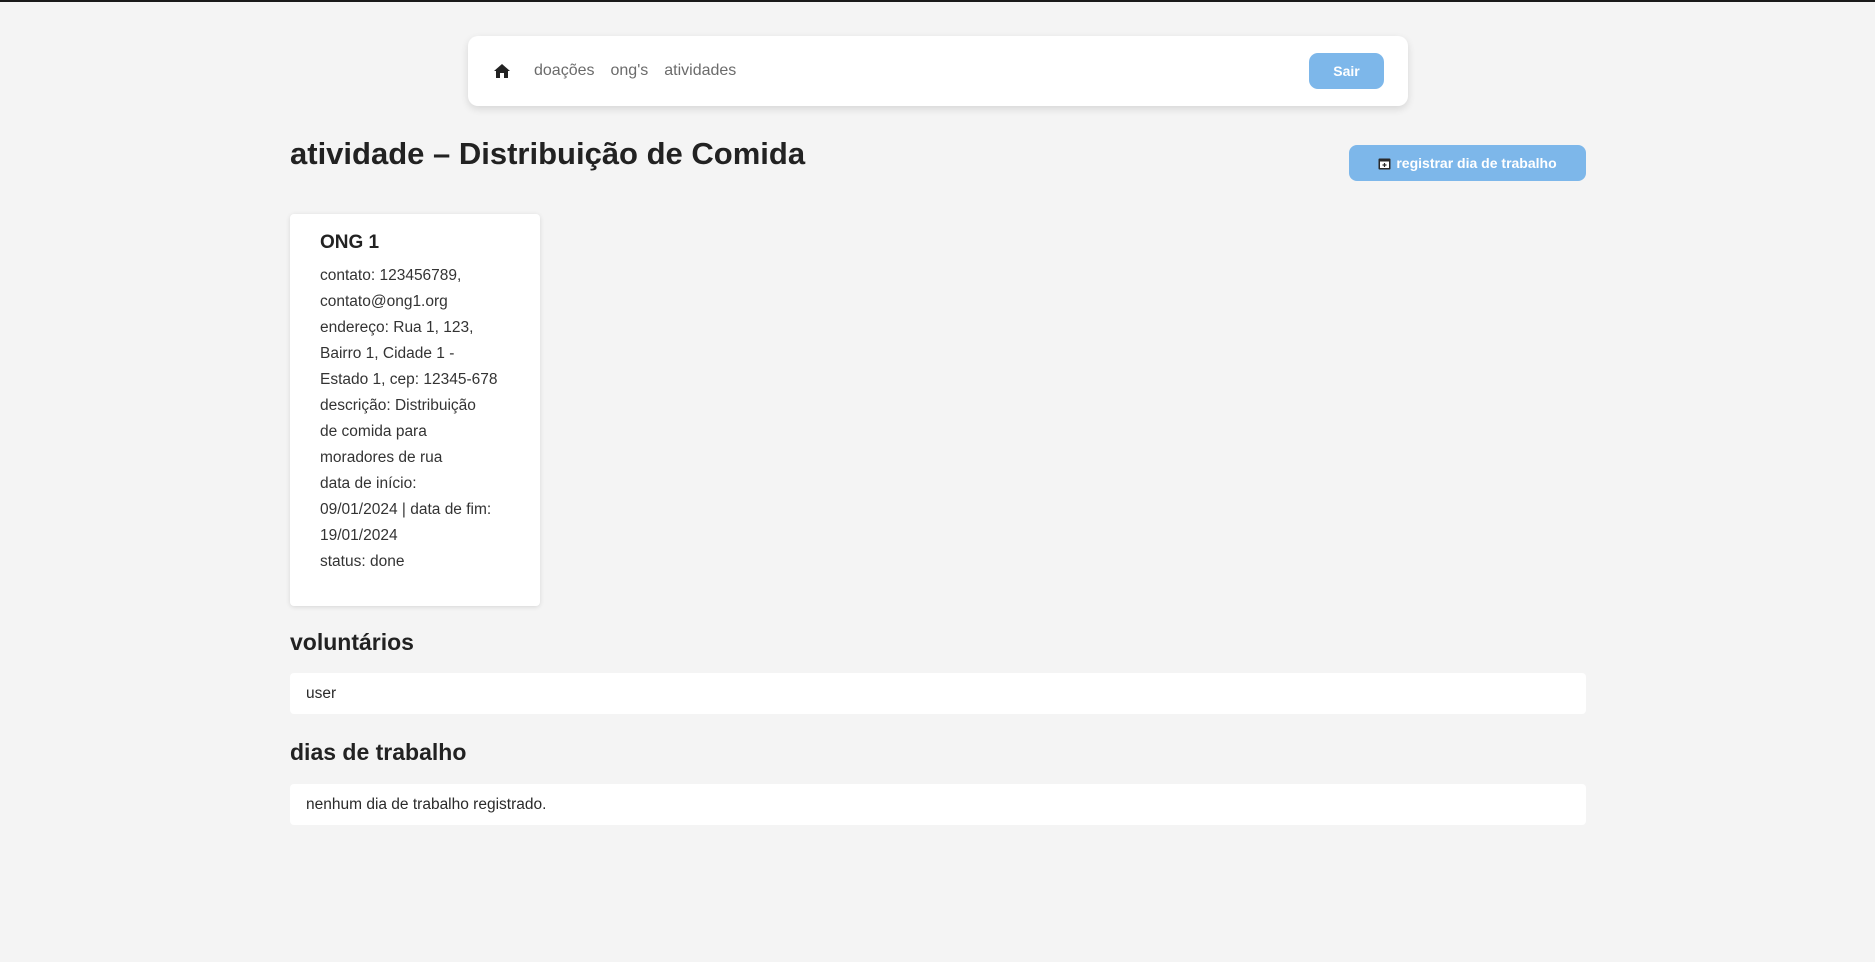 The image size is (1875, 962). I want to click on list-item: user, so click(321, 693).